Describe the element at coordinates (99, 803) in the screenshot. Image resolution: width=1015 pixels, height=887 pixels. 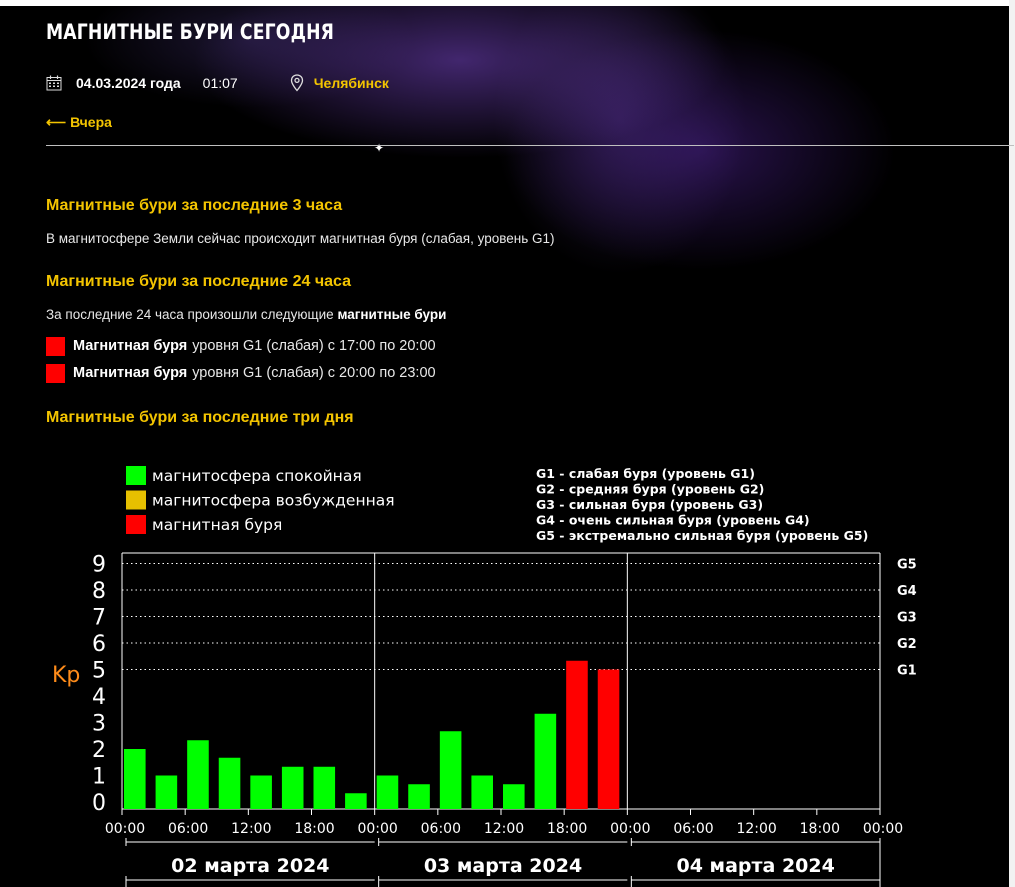
I see `y-tick-label: 0` at that location.